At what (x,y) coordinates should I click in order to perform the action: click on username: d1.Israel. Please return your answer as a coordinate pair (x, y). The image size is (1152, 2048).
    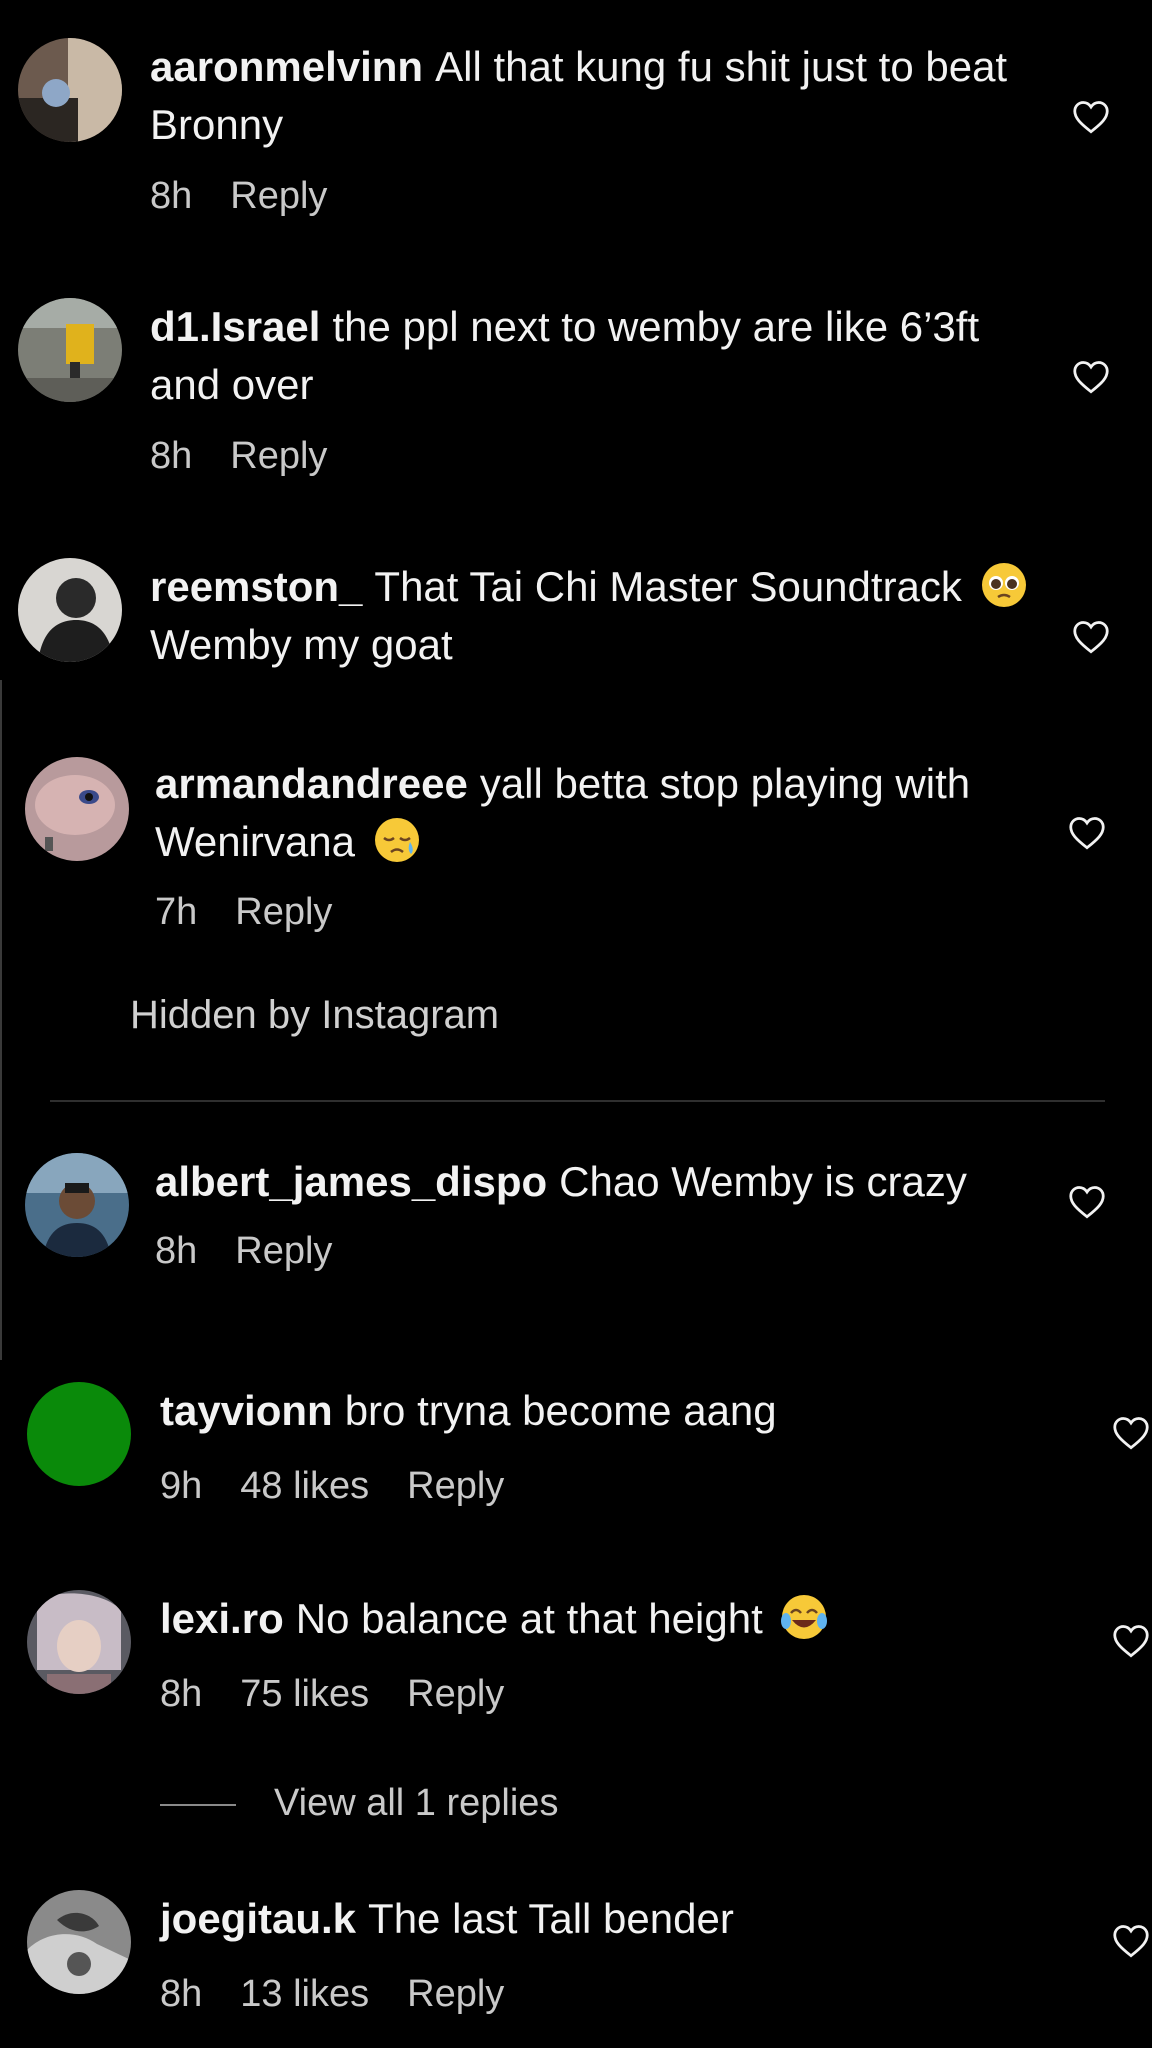
    Looking at the image, I should click on (235, 326).